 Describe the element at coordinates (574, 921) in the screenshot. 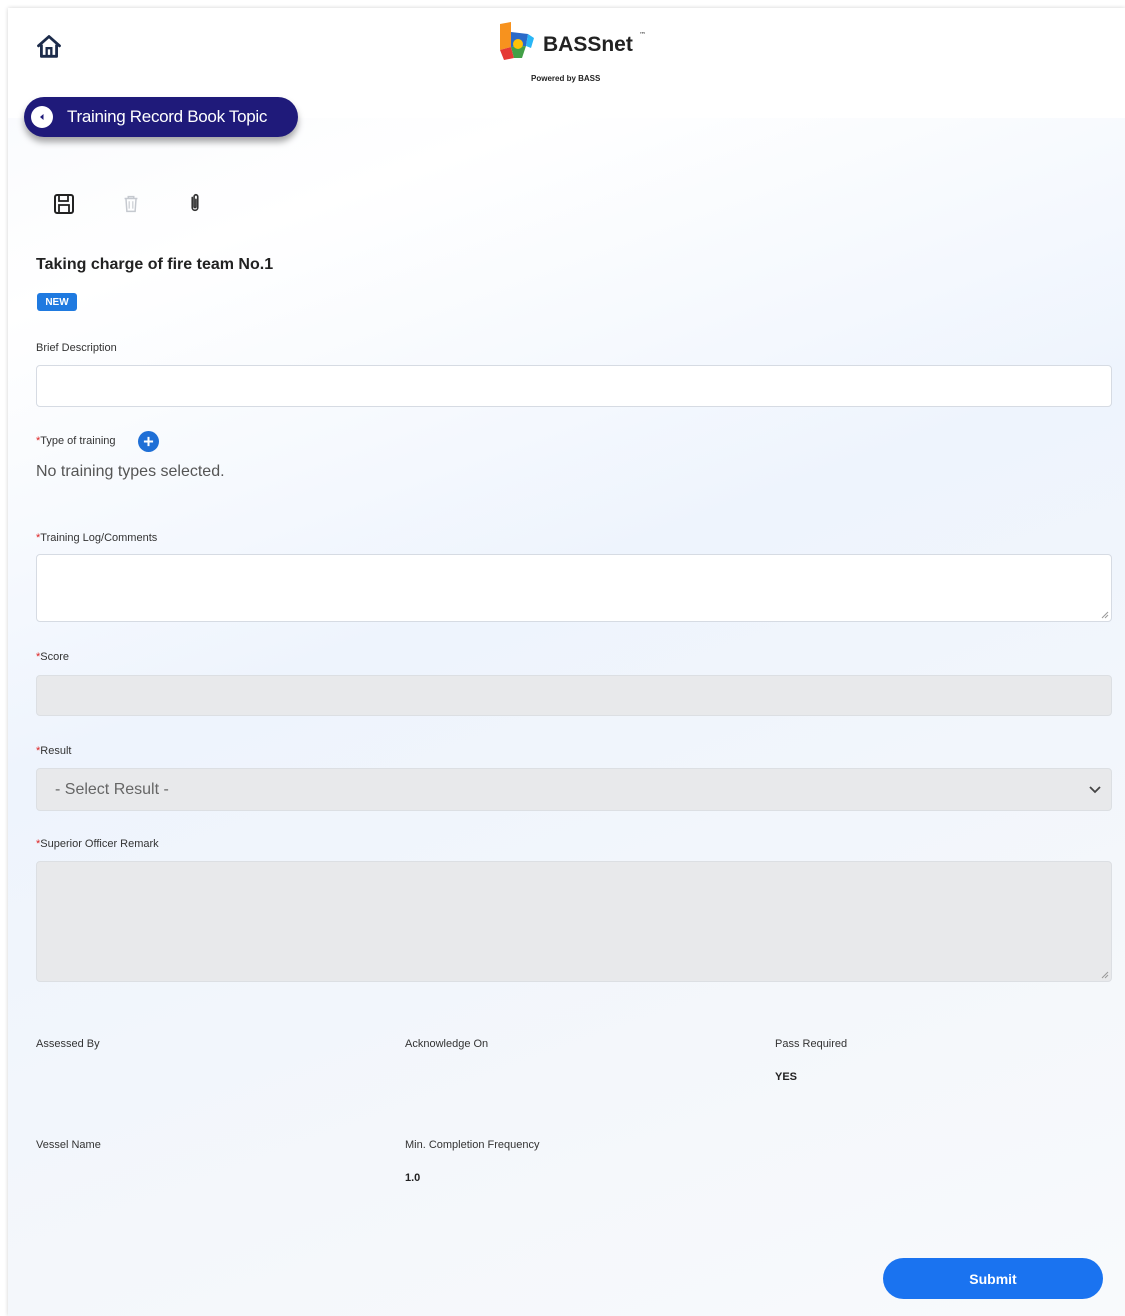

I see `superior-remark-textarea` at that location.